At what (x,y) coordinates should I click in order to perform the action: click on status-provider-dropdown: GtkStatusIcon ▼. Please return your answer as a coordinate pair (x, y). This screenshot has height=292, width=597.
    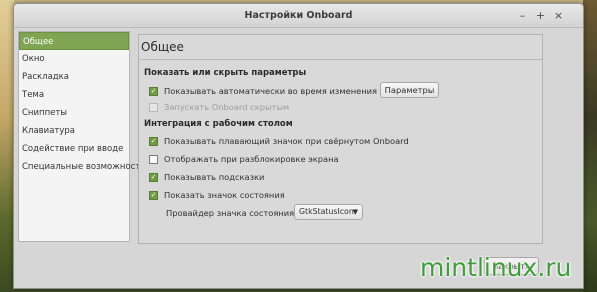
    Looking at the image, I should click on (328, 212).